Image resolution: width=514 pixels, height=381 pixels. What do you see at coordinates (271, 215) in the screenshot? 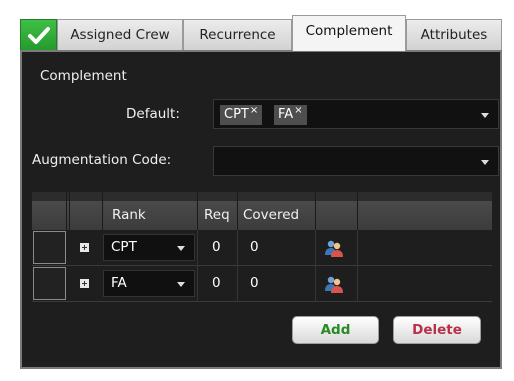
I see `column-header-covered: Covered` at bounding box center [271, 215].